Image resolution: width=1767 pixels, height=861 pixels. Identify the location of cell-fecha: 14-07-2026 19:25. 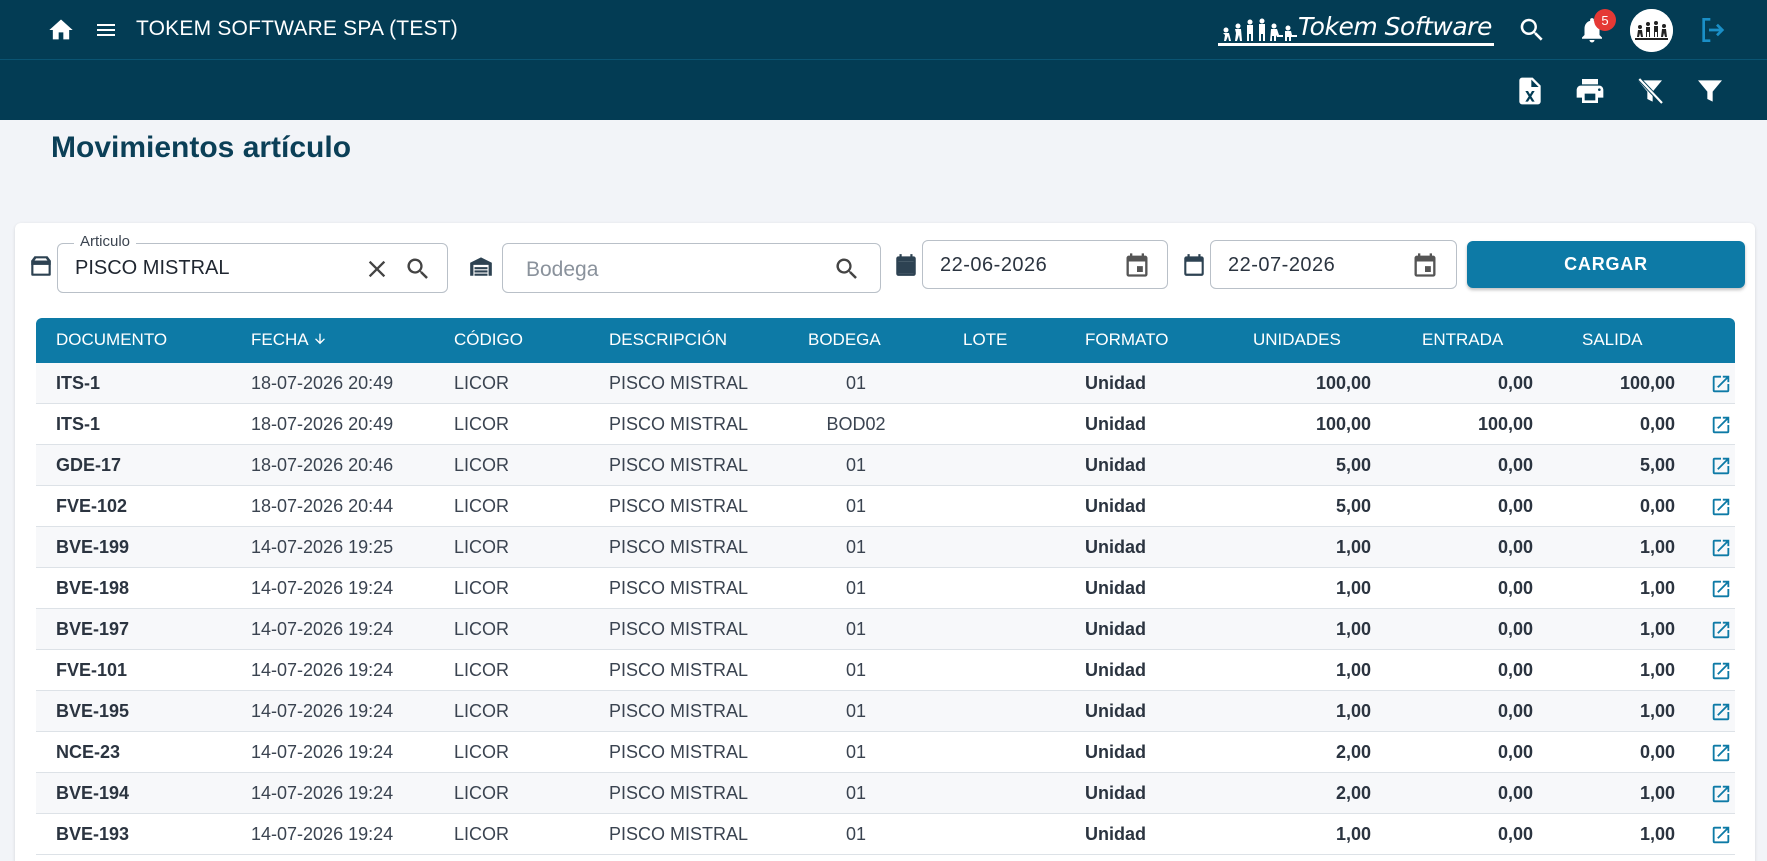
(322, 547).